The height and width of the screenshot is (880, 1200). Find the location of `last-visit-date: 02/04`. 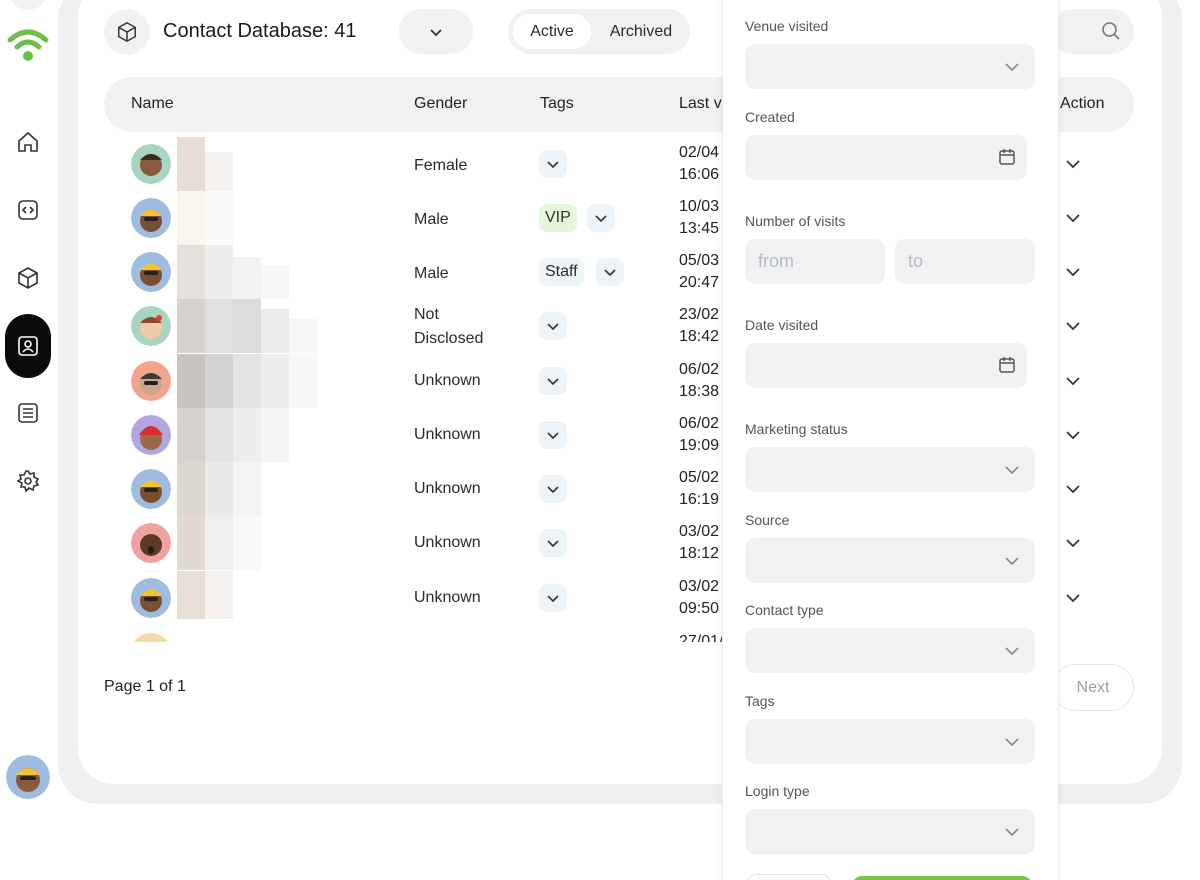

last-visit-date: 02/04 is located at coordinates (699, 152).